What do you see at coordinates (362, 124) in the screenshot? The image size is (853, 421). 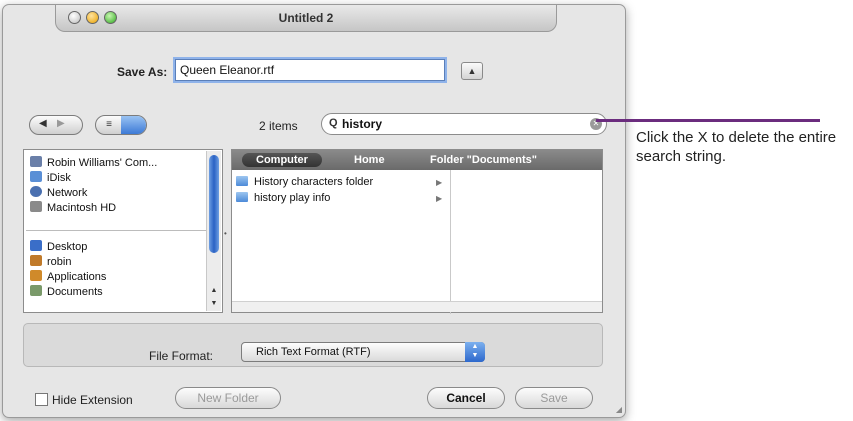 I see `search-query: history` at bounding box center [362, 124].